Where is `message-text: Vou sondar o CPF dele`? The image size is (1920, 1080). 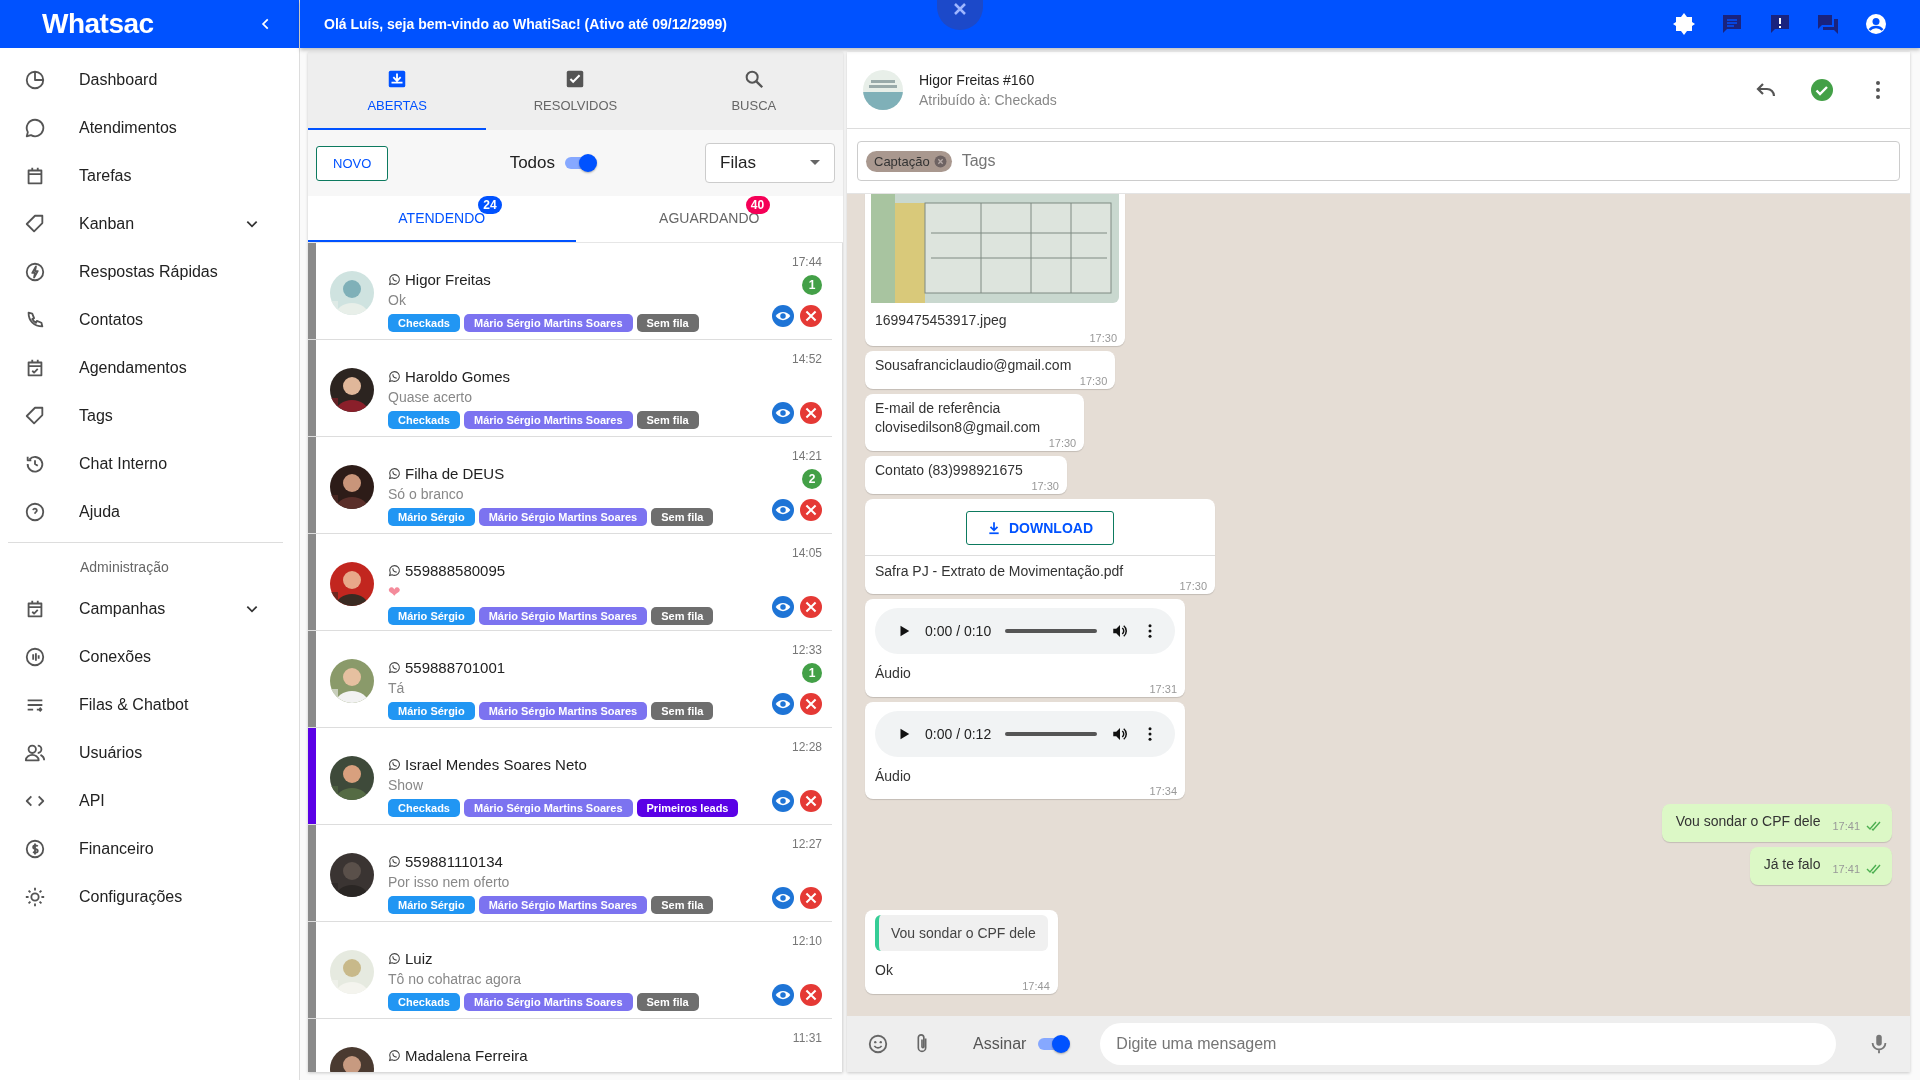
message-text: Vou sondar o CPF dele is located at coordinates (1748, 822).